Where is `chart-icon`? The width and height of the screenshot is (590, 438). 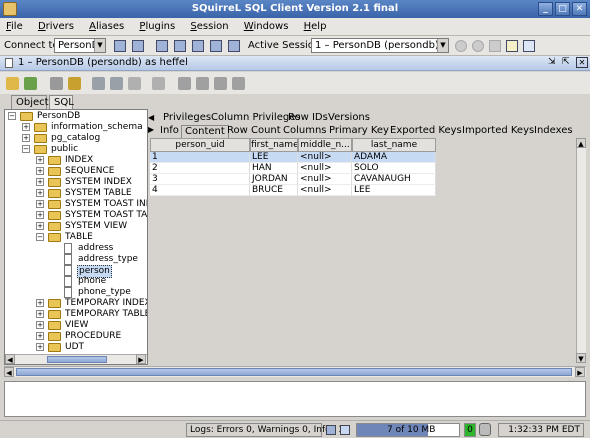
chart-icon is located at coordinates (345, 430).